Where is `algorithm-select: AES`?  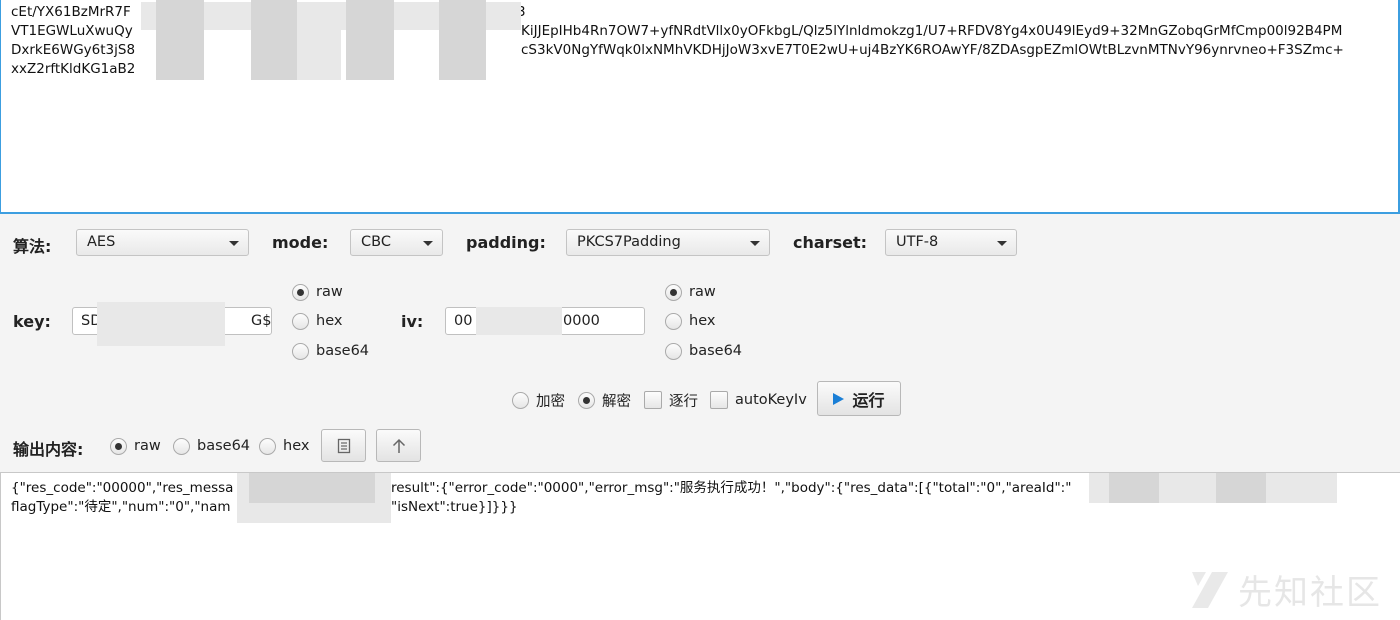
algorithm-select: AES is located at coordinates (162, 242).